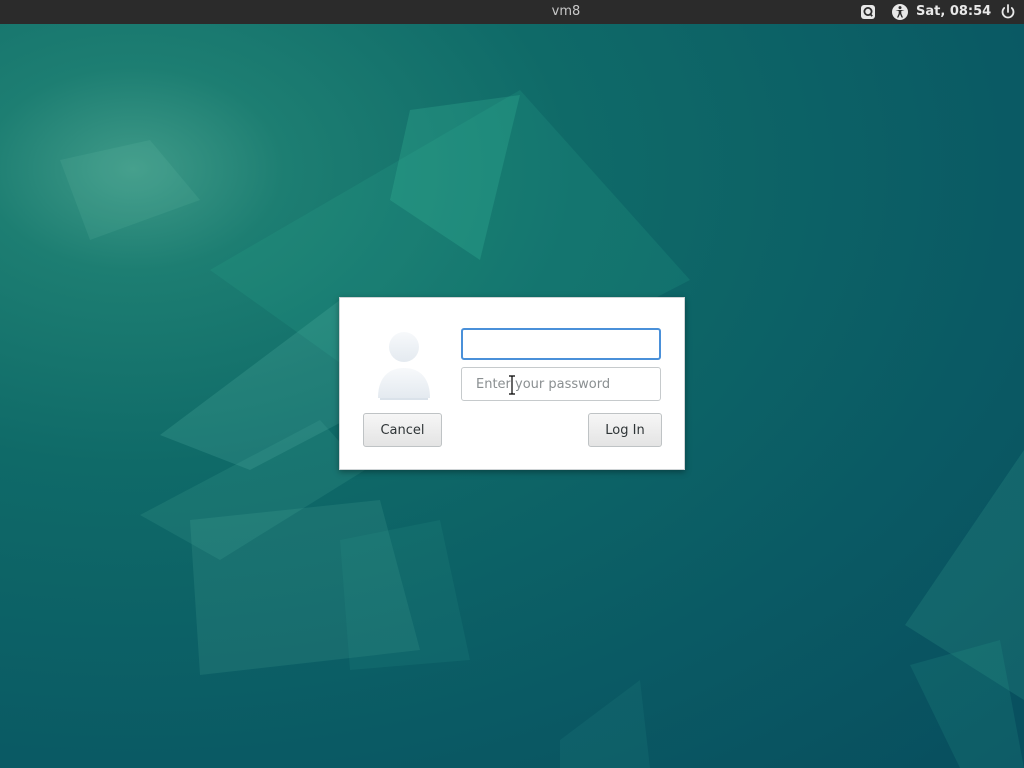 The width and height of the screenshot is (1024, 768). Describe the element at coordinates (868, 12) in the screenshot. I see `keyboard-layout-icon` at that location.